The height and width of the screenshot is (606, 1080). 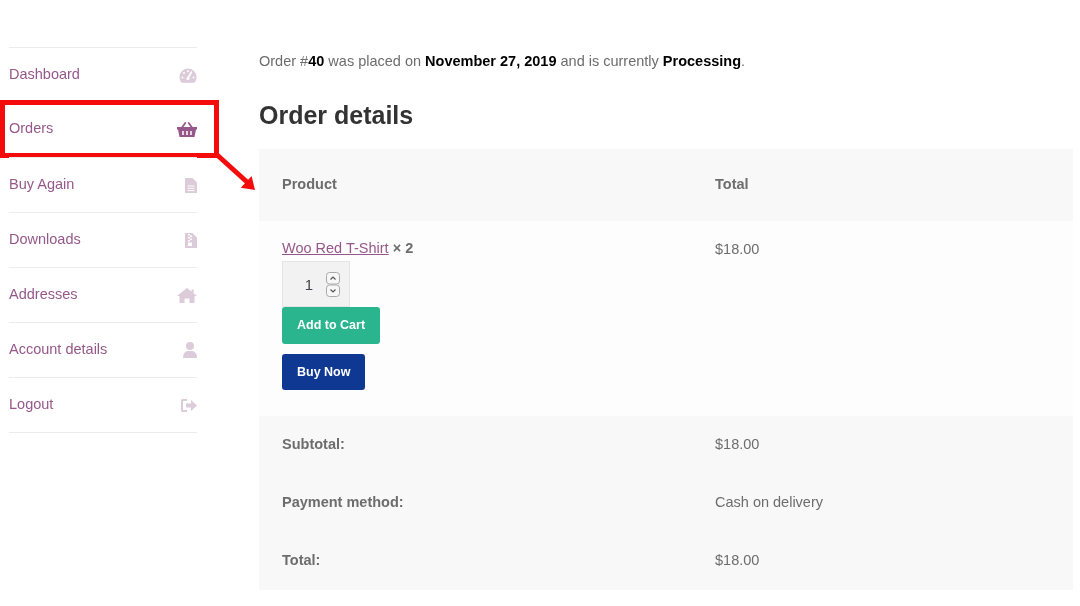 What do you see at coordinates (103, 295) in the screenshot?
I see `nav-link: Addresses` at bounding box center [103, 295].